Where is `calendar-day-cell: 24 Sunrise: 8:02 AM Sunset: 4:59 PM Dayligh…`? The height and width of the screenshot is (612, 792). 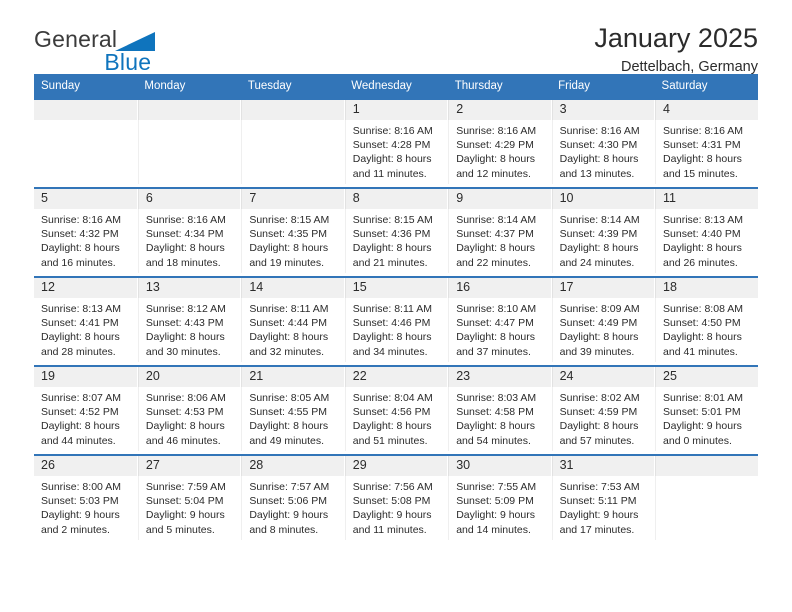 calendar-day-cell: 24 Sunrise: 8:02 AM Sunset: 4:59 PM Dayligh… is located at coordinates (602, 410).